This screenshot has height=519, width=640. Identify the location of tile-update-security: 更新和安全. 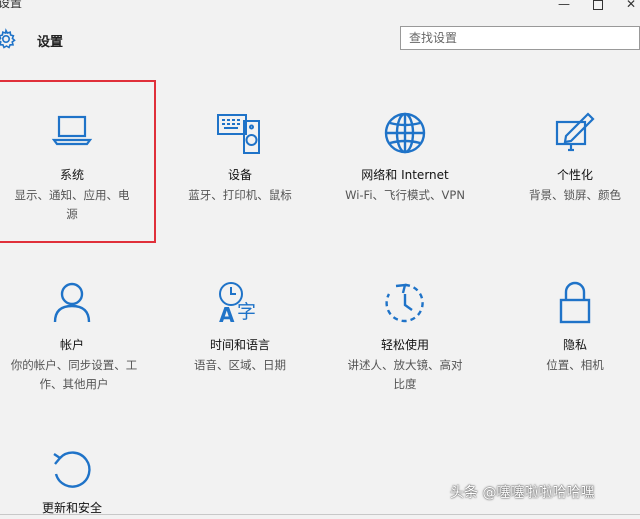
(72, 483).